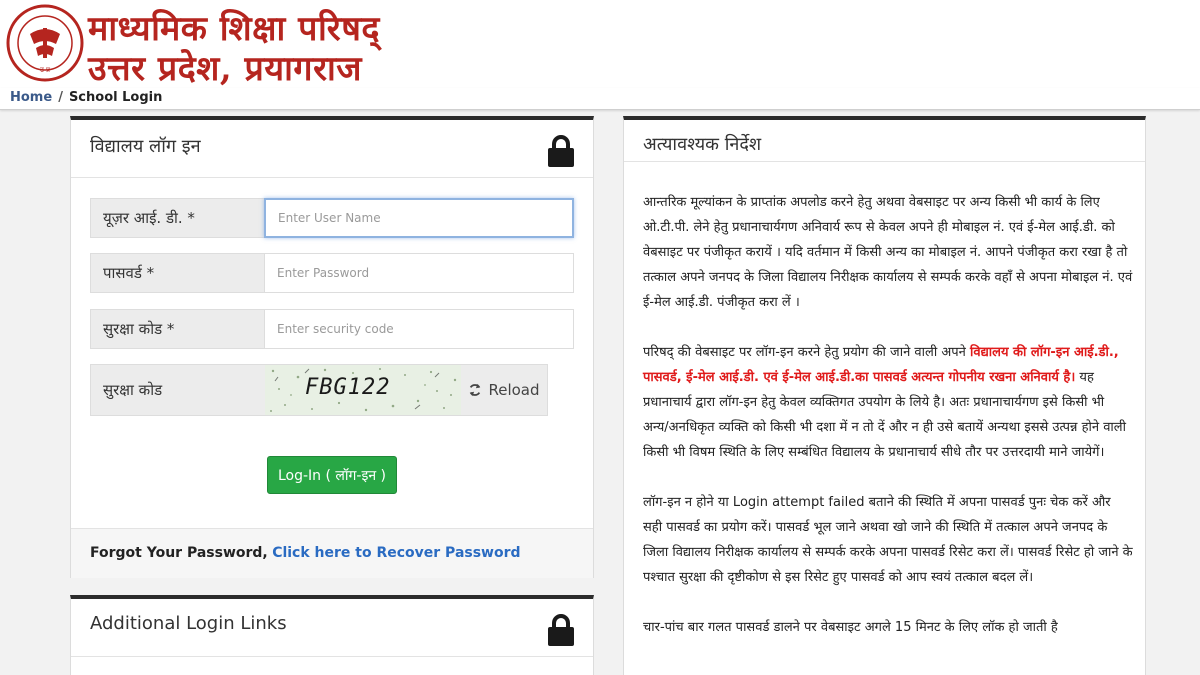 The image size is (1200, 675). Describe the element at coordinates (600, 99) in the screenshot. I see `breadcrumb: Home / School Login` at that location.